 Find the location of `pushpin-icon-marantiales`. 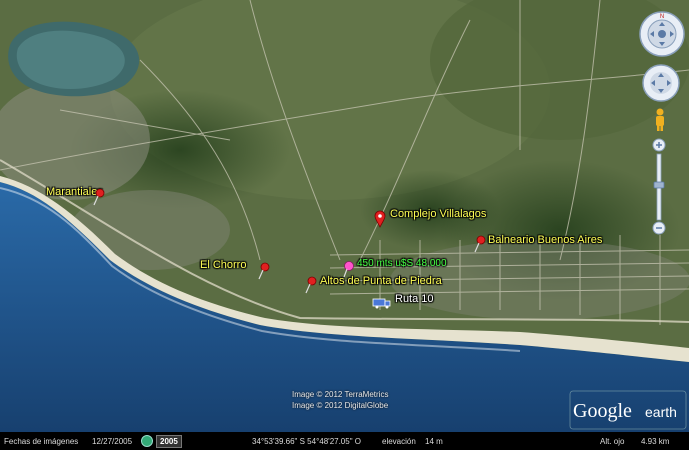

pushpin-icon-marantiales is located at coordinates (99, 197).